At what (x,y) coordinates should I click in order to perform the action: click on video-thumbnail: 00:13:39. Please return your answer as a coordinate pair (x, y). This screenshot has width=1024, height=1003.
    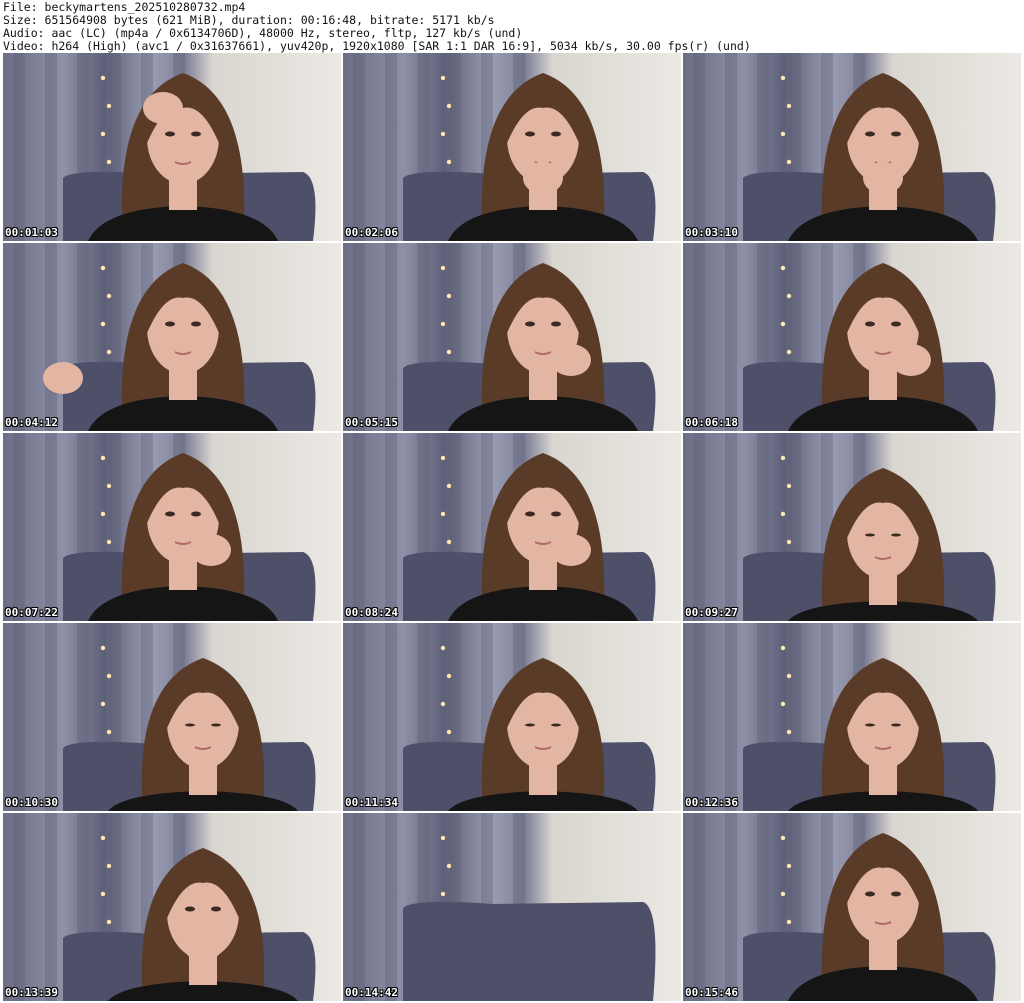
    Looking at the image, I should click on (172, 907).